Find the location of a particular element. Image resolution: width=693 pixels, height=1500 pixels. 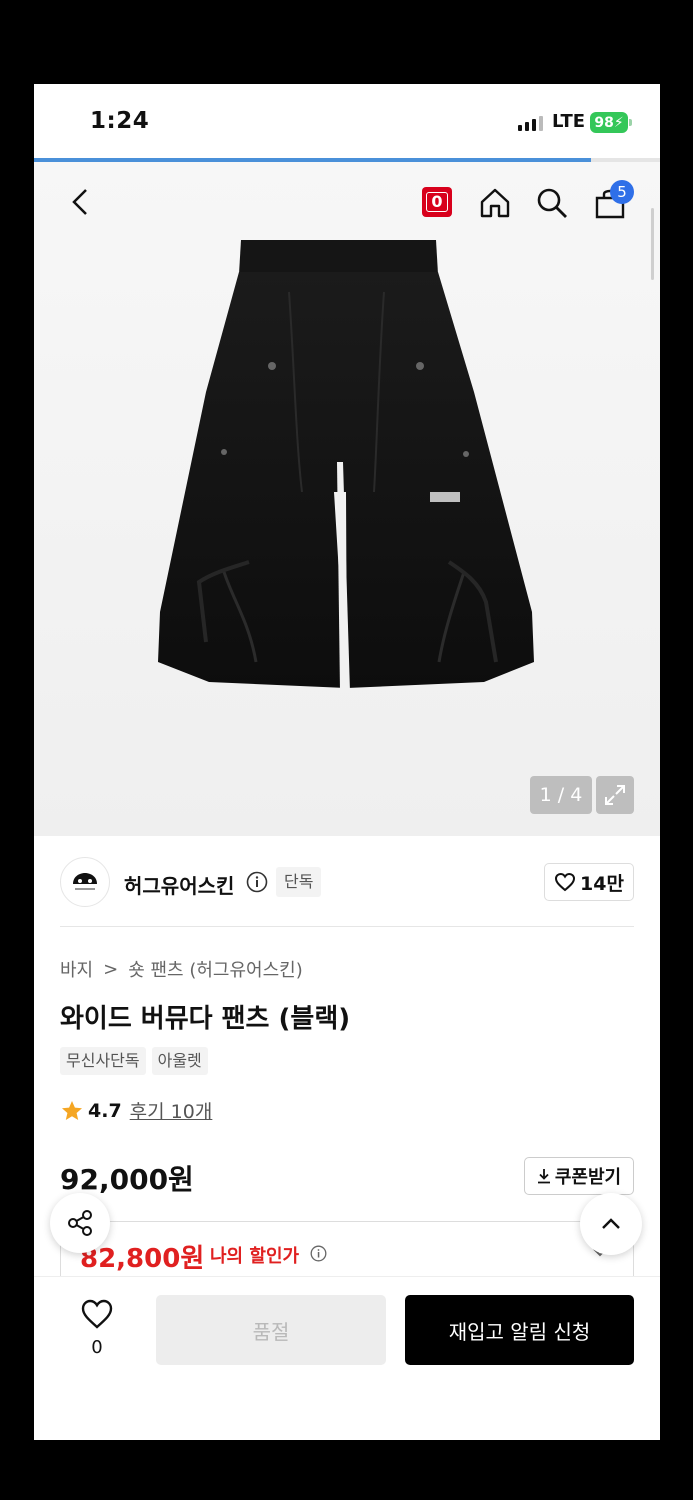

coupon-button: 쿠폰받기 is located at coordinates (579, 1176).